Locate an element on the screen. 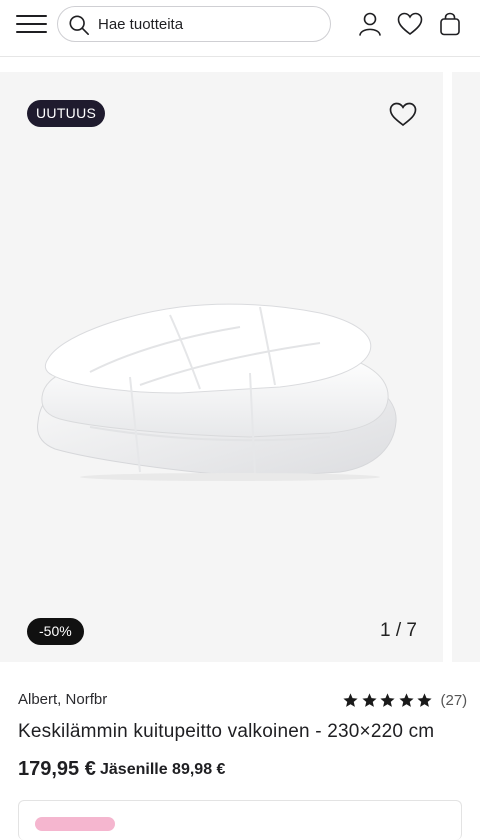 This screenshot has width=480, height=840. search-box is located at coordinates (194, 24).